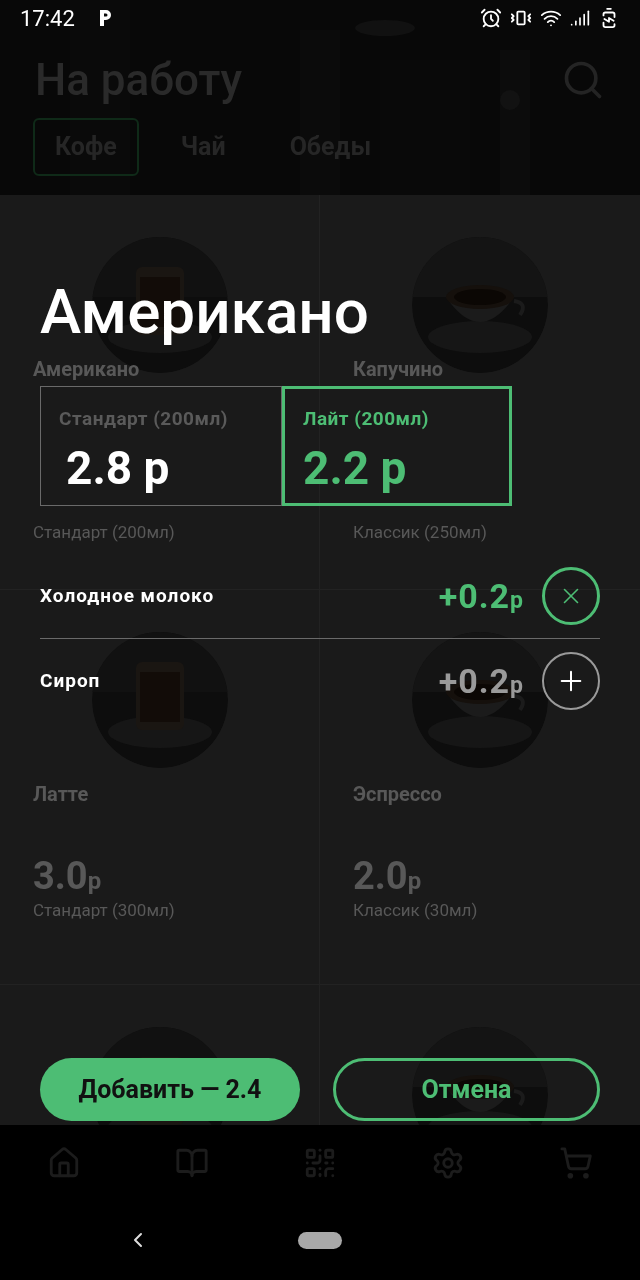 Image resolution: width=640 pixels, height=1280 pixels. What do you see at coordinates (104, 910) in the screenshot?
I see `product-size: Стандарт (300мл)` at bounding box center [104, 910].